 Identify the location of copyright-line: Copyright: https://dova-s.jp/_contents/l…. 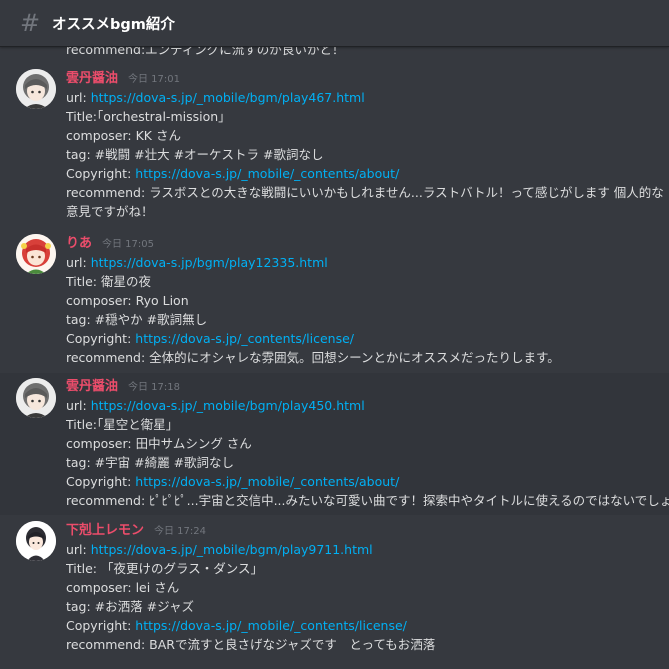
(210, 338).